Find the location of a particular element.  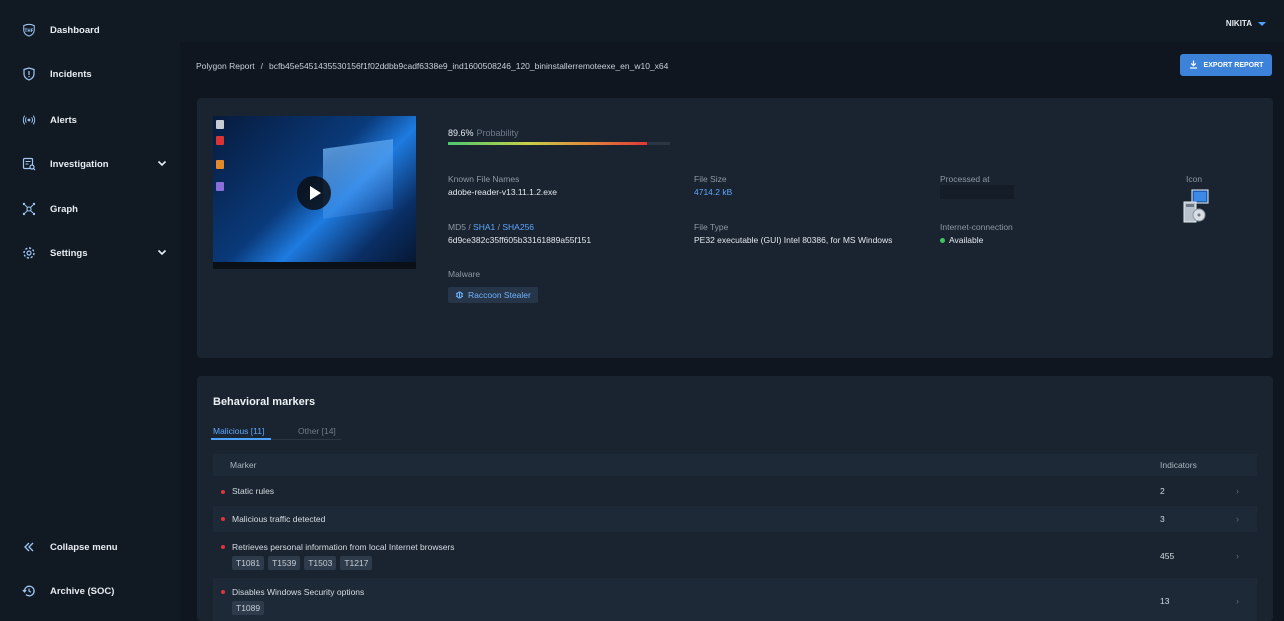

hash-label: MD5 / SHA1 / SHA256 is located at coordinates (491, 227).